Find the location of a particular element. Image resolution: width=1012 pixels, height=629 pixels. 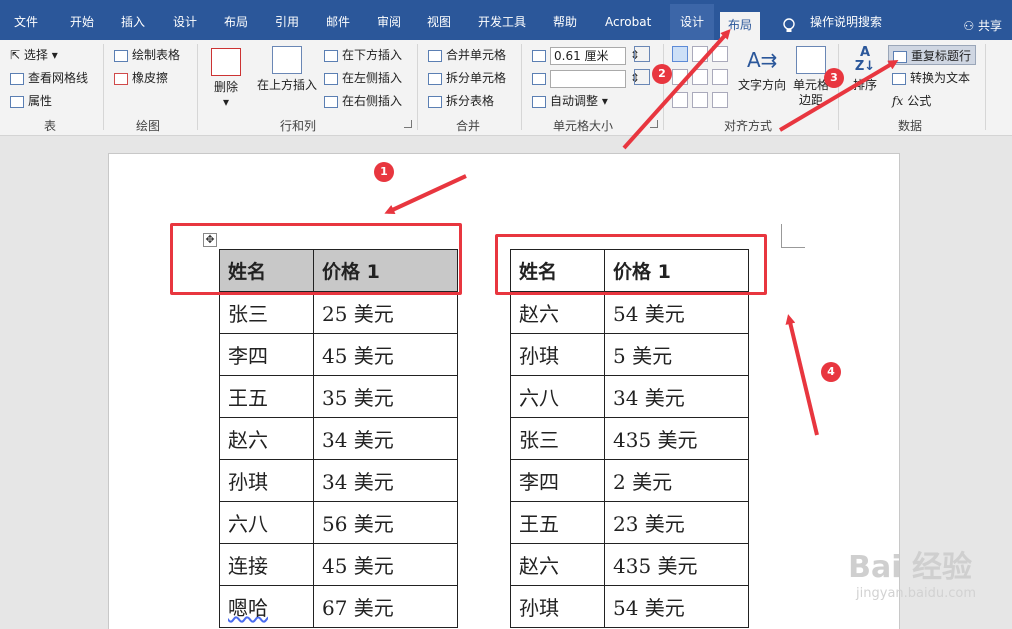

column-width-input is located at coordinates (588, 78).